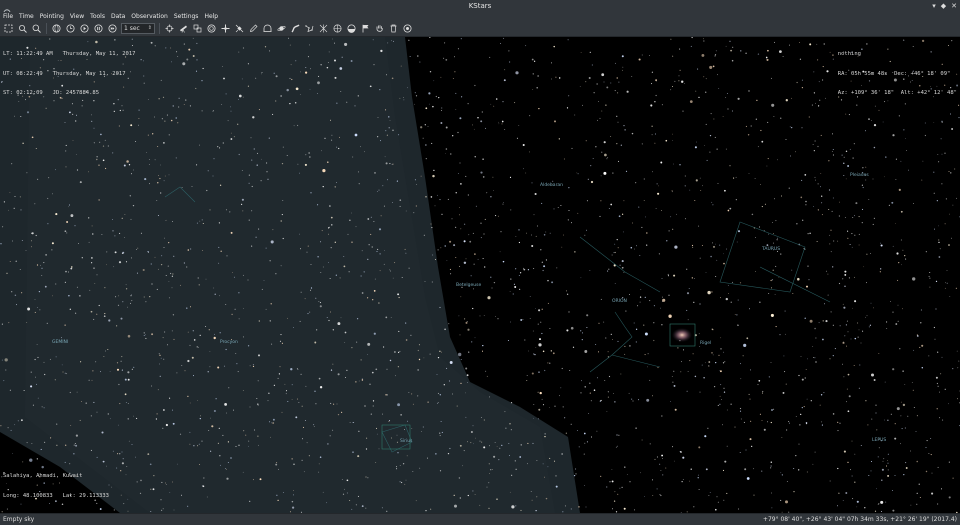  What do you see at coordinates (118, 16) in the screenshot?
I see `menu-data: Data` at bounding box center [118, 16].